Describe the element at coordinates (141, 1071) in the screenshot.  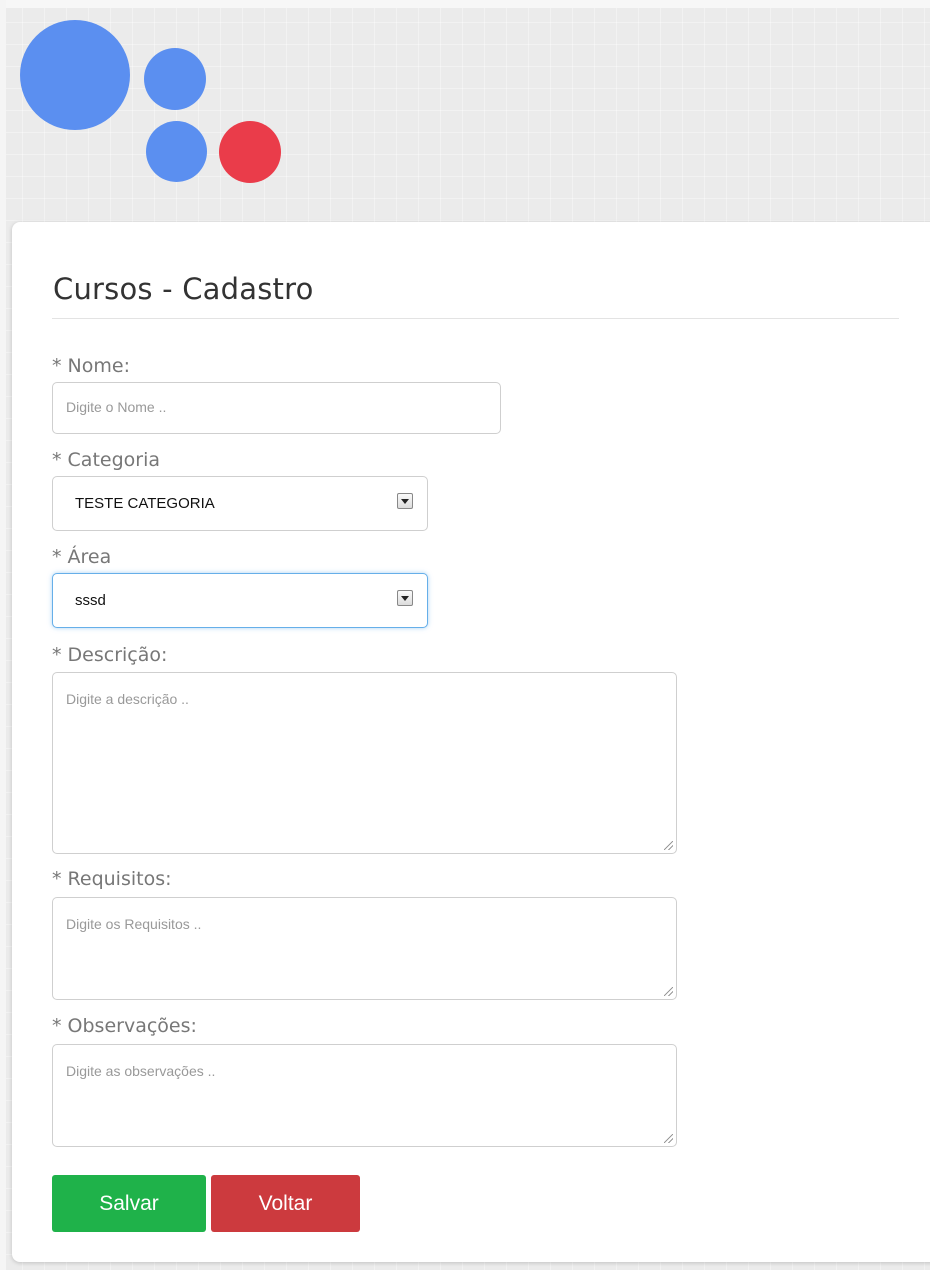
I see `observacoes-placeholder: Digite as observações ..` at that location.